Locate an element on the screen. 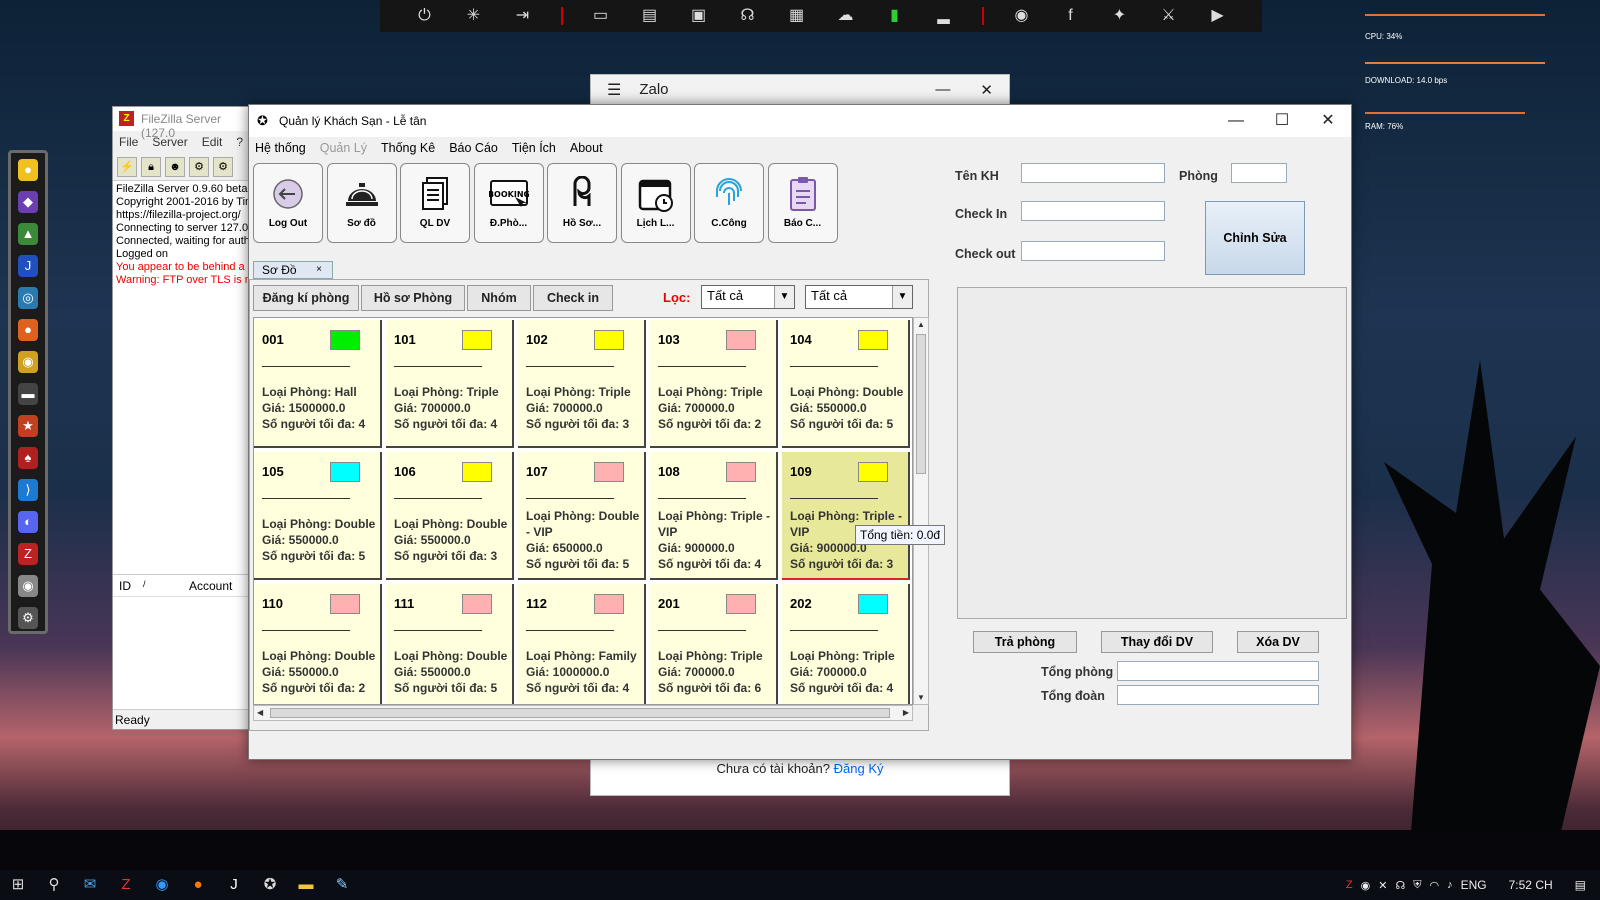 Image resolution: width=1600 pixels, height=900 pixels. scroll-left-icon: ◀ is located at coordinates (260, 712).